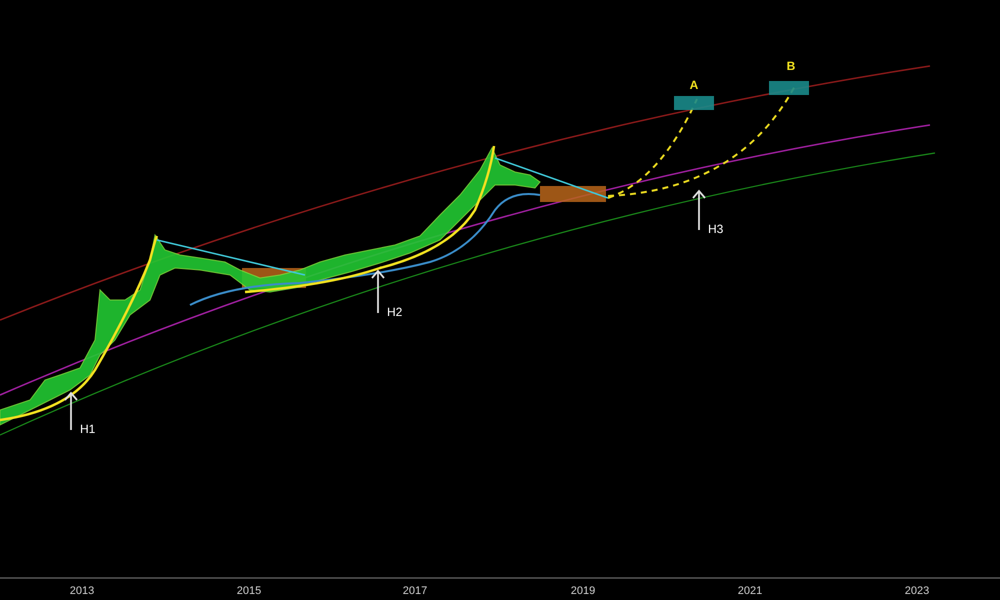 The width and height of the screenshot is (1000, 600). Describe the element at coordinates (750, 591) in the screenshot. I see `axis-tick-label: 2021` at that location.